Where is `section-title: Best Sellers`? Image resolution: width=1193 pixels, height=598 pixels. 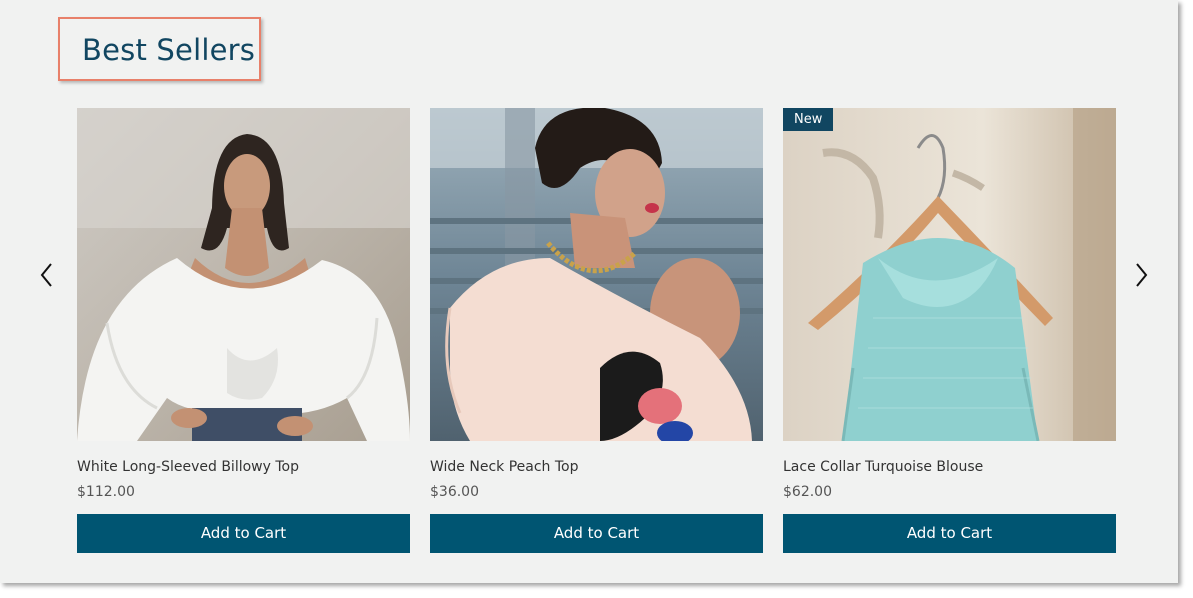 section-title: Best Sellers is located at coordinates (169, 50).